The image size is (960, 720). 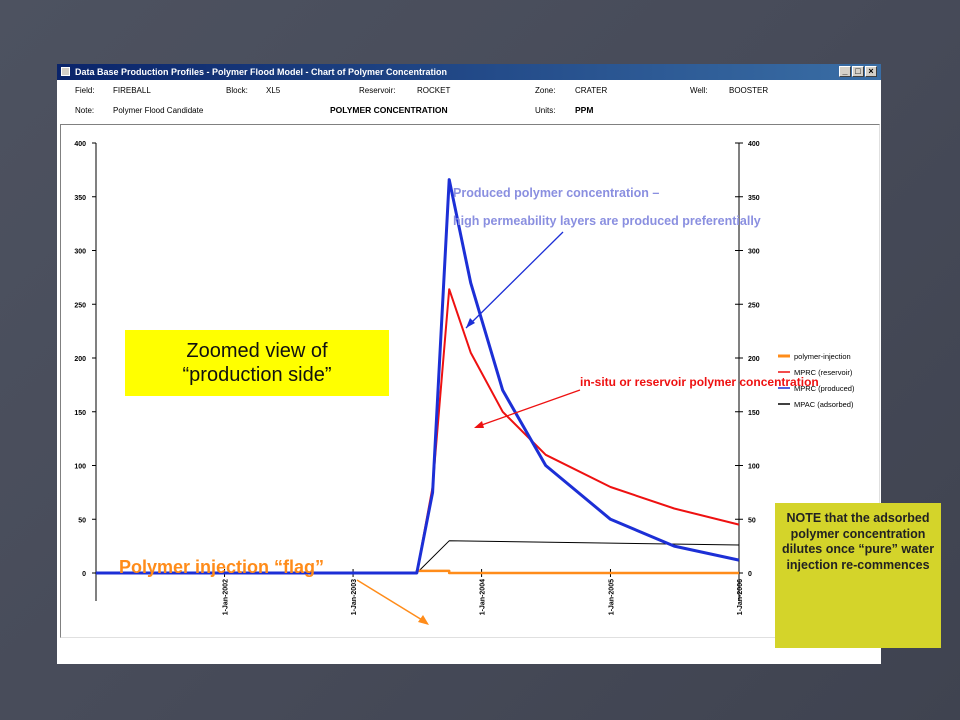 What do you see at coordinates (754, 198) in the screenshot?
I see `y-tick-label-right: 350` at bounding box center [754, 198].